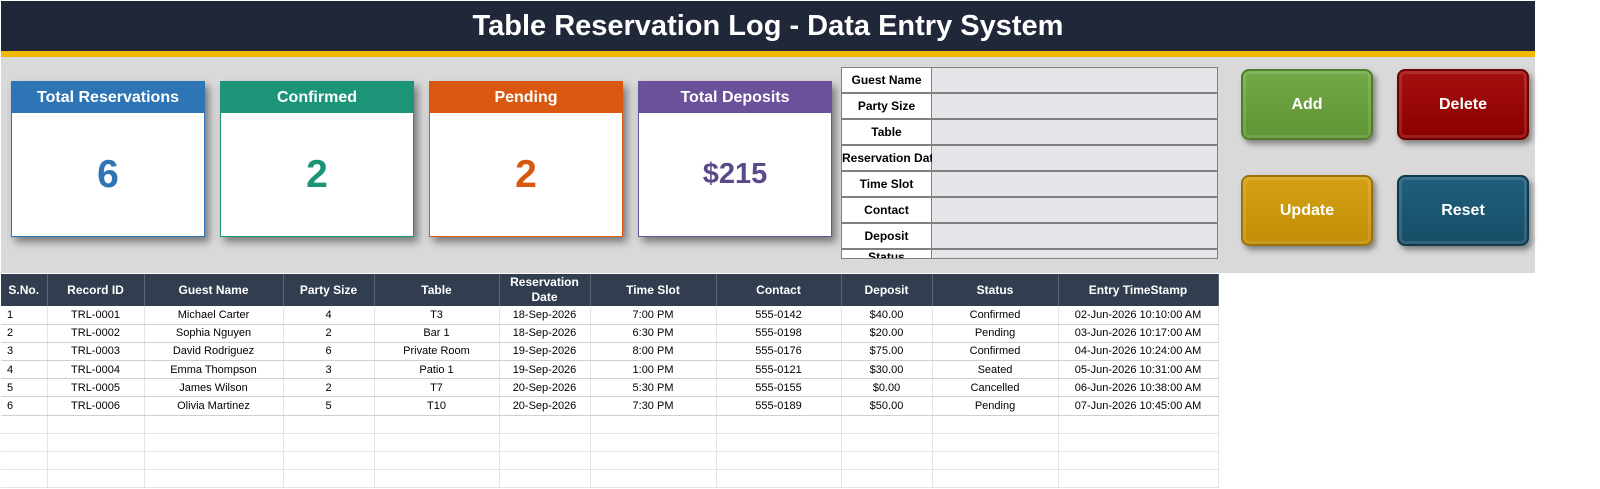  Describe the element at coordinates (1138, 315) in the screenshot. I see `table-cell: 02-Jun-2026 10:10:00 AM` at that location.